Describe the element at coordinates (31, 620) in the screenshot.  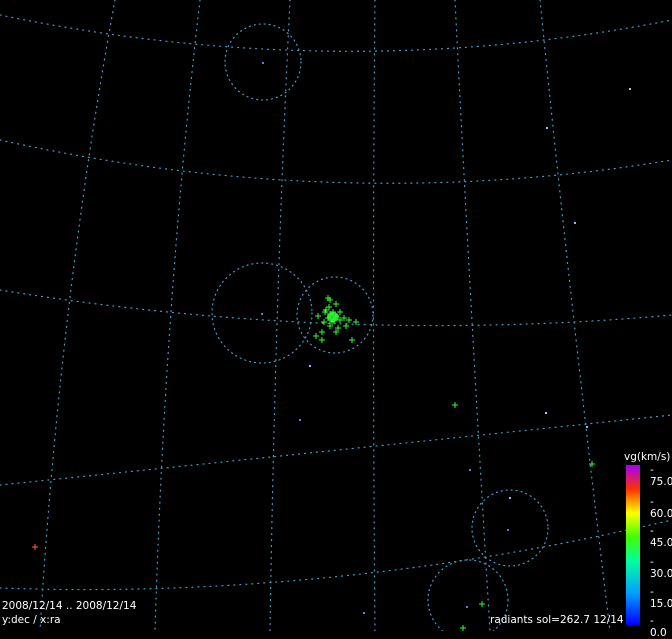
I see `axes-label: y:dec / x:ra` at that location.